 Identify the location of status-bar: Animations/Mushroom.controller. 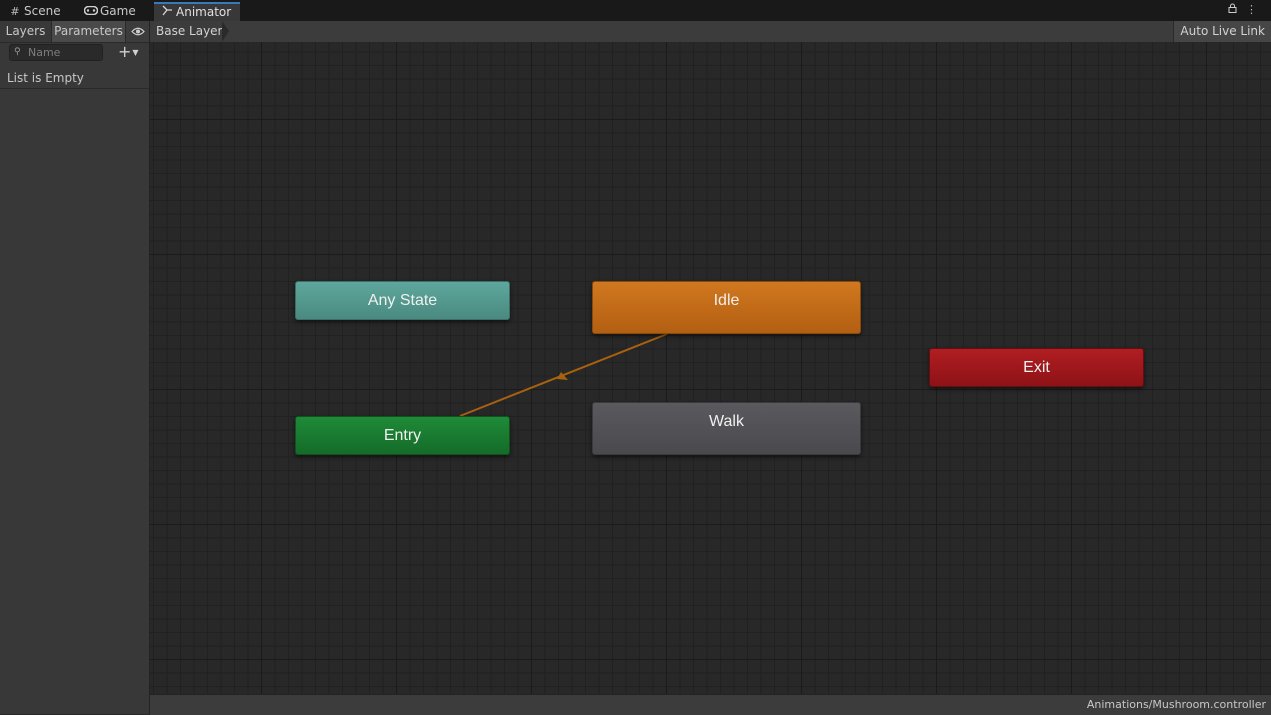
(710, 704).